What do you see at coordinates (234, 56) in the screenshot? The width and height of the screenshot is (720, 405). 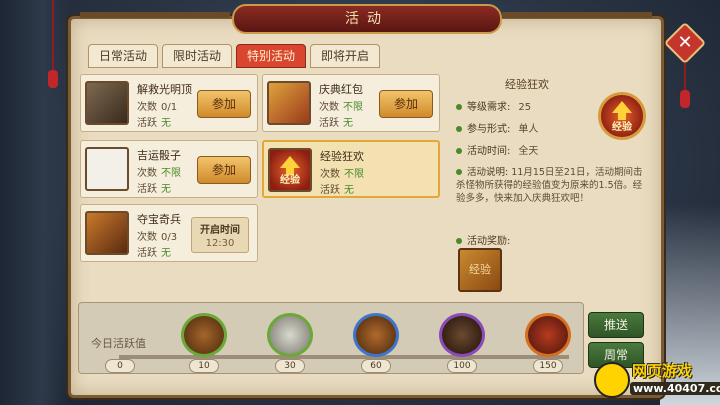 I see `activity-tabs: 日常活动 限时活动 特别活动 即将开启` at bounding box center [234, 56].